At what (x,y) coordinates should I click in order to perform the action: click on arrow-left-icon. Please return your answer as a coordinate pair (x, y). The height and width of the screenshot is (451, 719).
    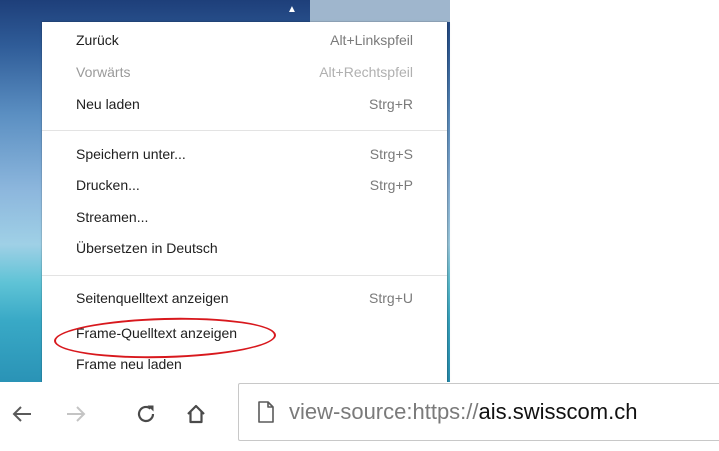
    Looking at the image, I should click on (21, 414).